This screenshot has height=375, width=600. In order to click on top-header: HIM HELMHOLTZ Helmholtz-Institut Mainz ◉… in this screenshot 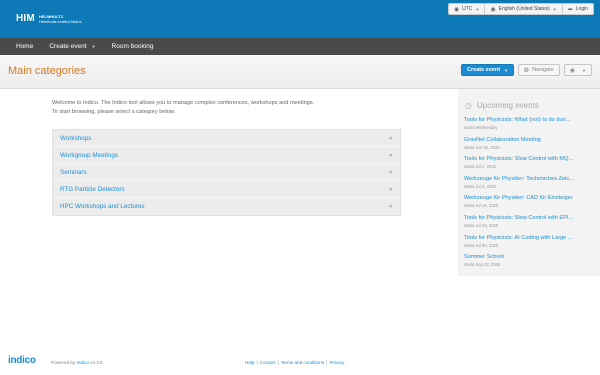, I will do `click(300, 19)`.